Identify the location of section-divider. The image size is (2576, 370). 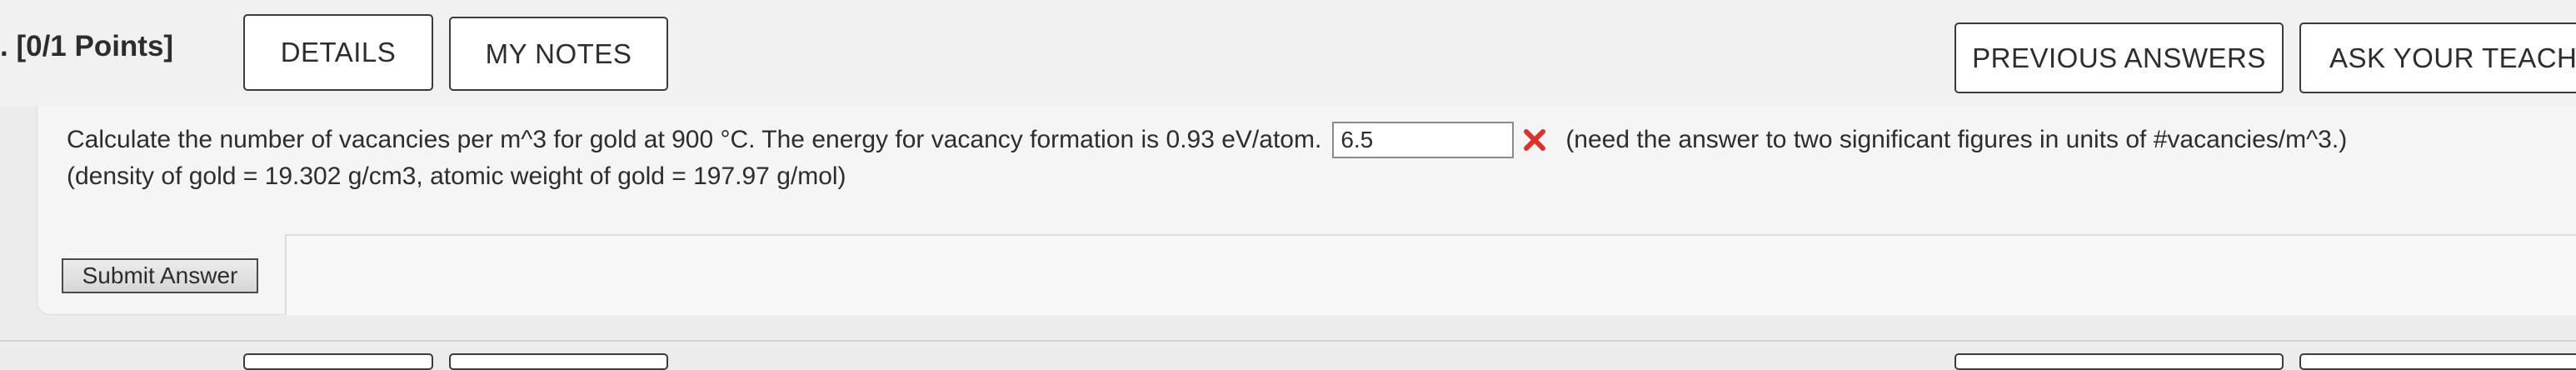
(1288, 341).